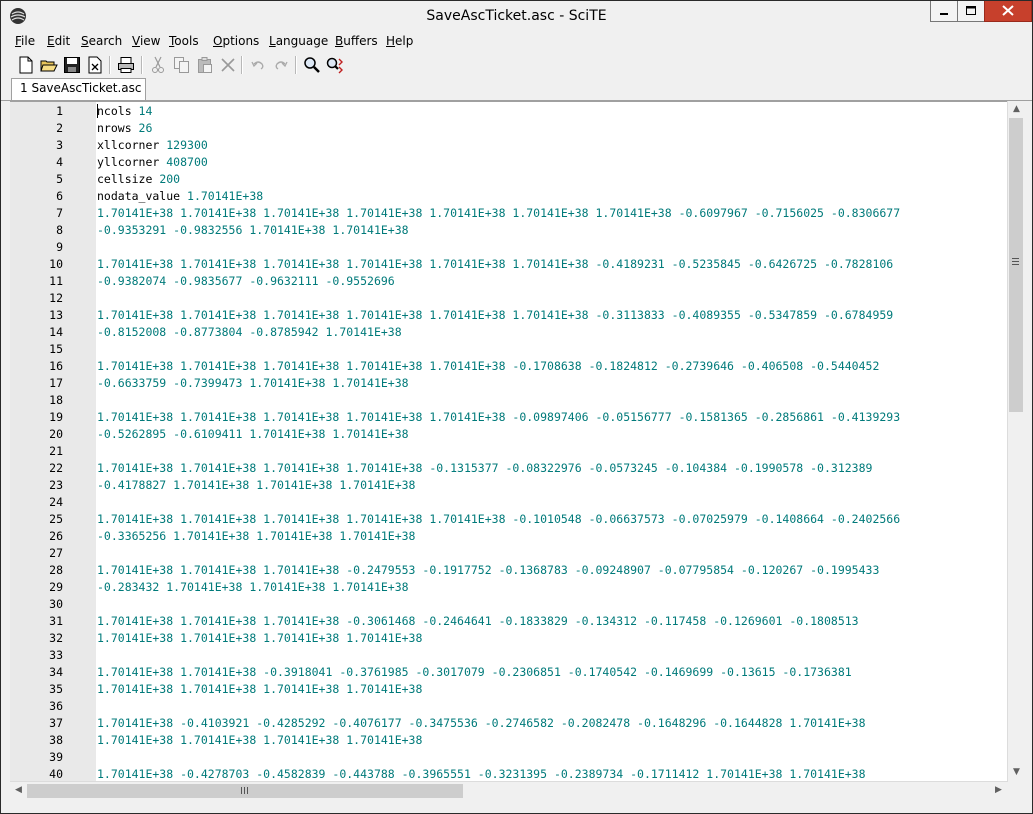 Image resolution: width=1033 pixels, height=814 pixels. I want to click on replace-button, so click(335, 65).